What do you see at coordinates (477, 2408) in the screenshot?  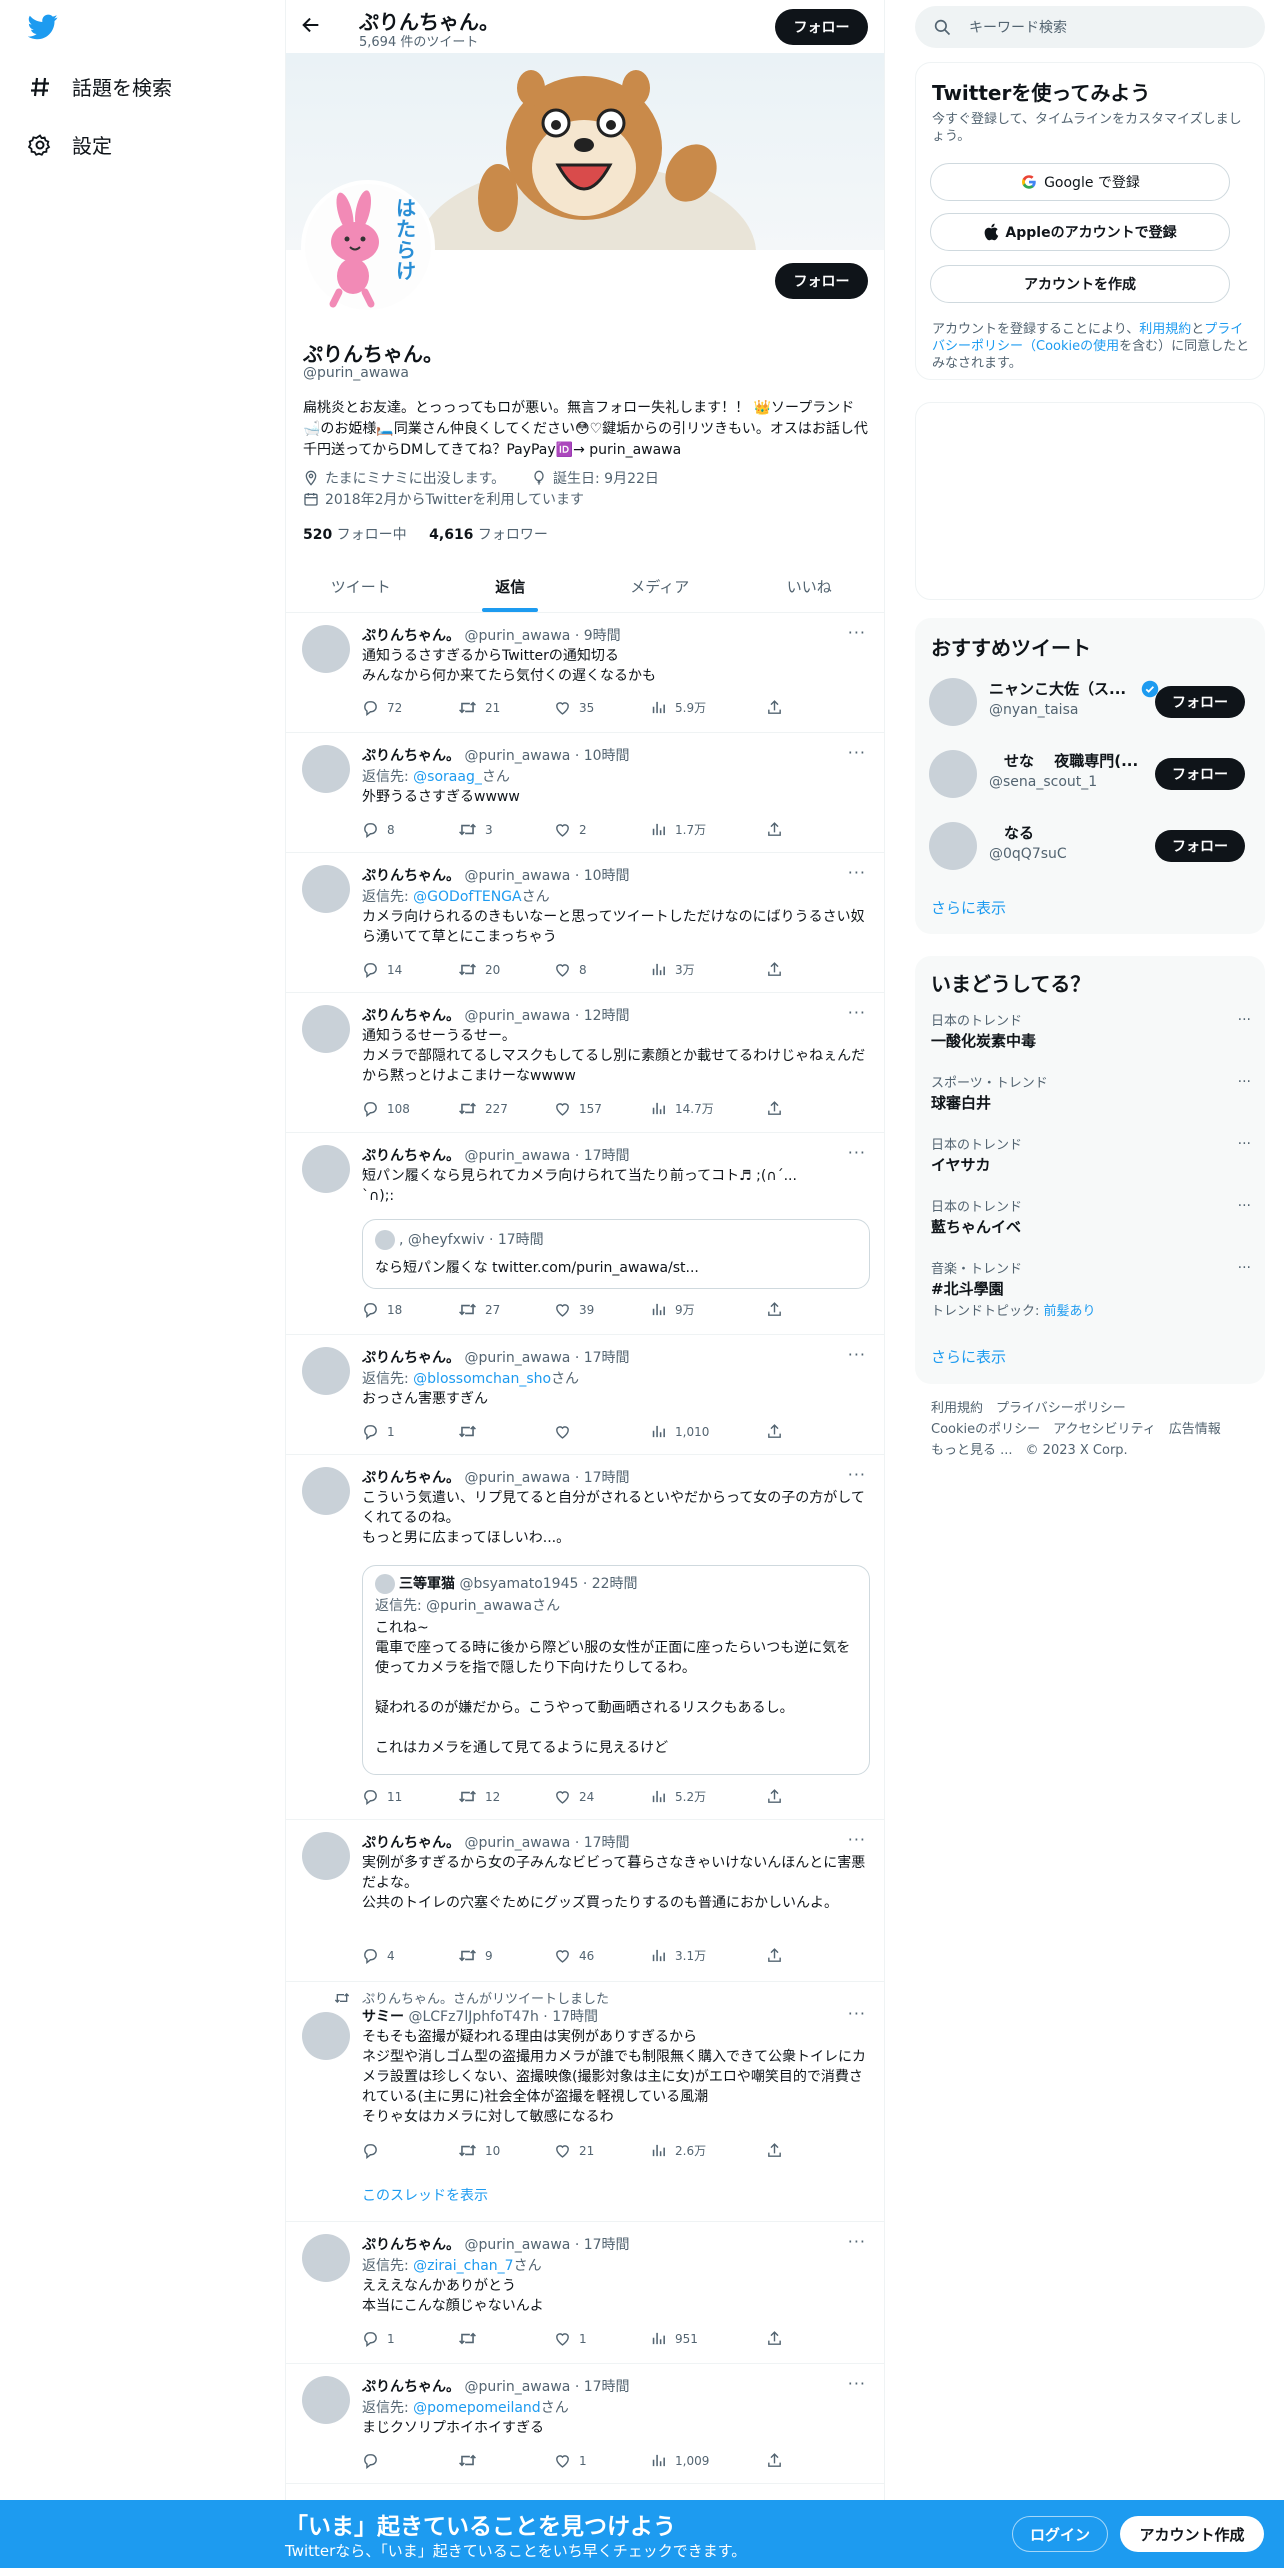 I see `reply-to-link: @pomepomeiland` at bounding box center [477, 2408].